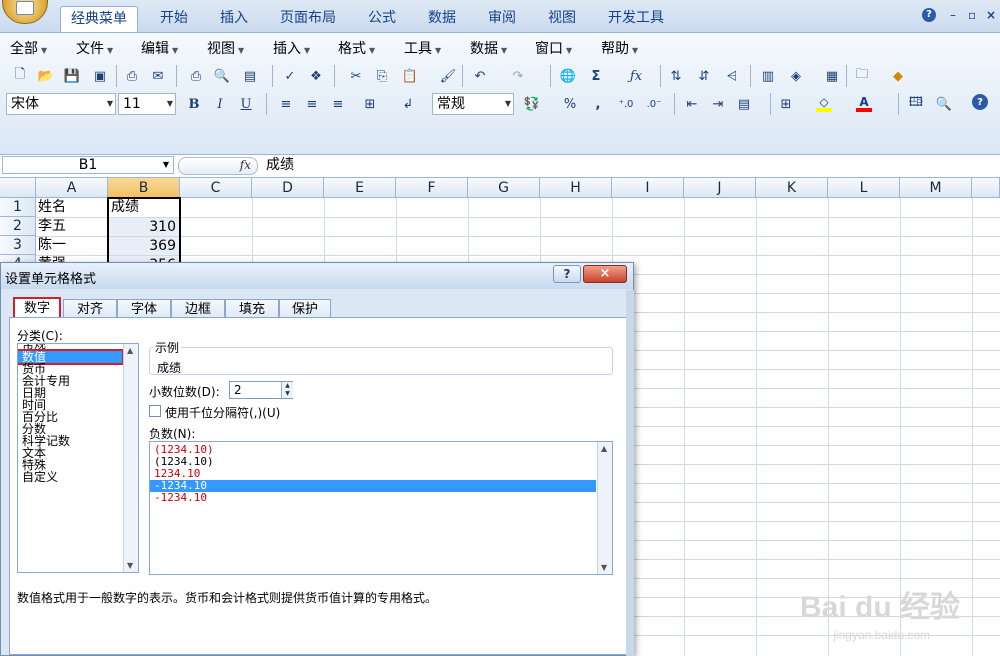  What do you see at coordinates (290, 76) in the screenshot?
I see `spelling-icon: ✓` at bounding box center [290, 76].